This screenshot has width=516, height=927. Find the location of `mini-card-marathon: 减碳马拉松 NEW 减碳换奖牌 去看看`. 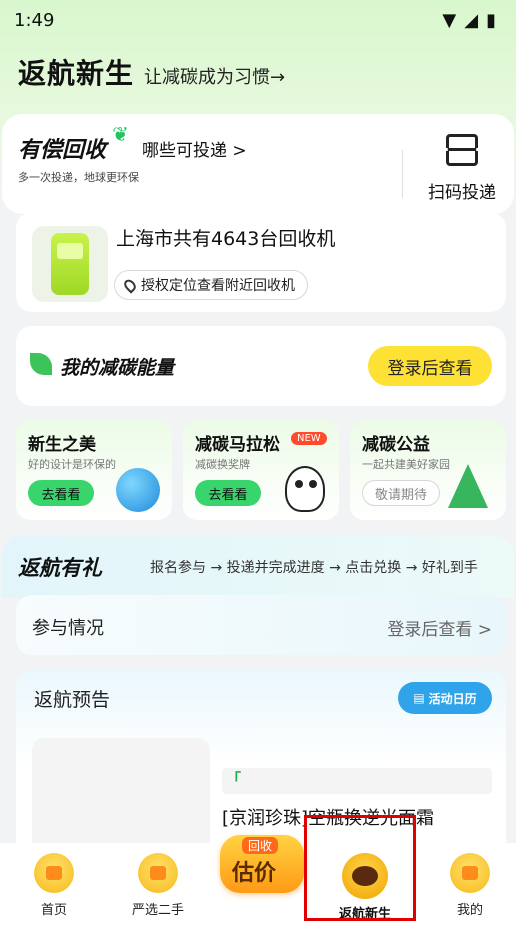

mini-card-marathon: 减碳马拉松 NEW 减碳换奖牌 去看看 is located at coordinates (261, 470).